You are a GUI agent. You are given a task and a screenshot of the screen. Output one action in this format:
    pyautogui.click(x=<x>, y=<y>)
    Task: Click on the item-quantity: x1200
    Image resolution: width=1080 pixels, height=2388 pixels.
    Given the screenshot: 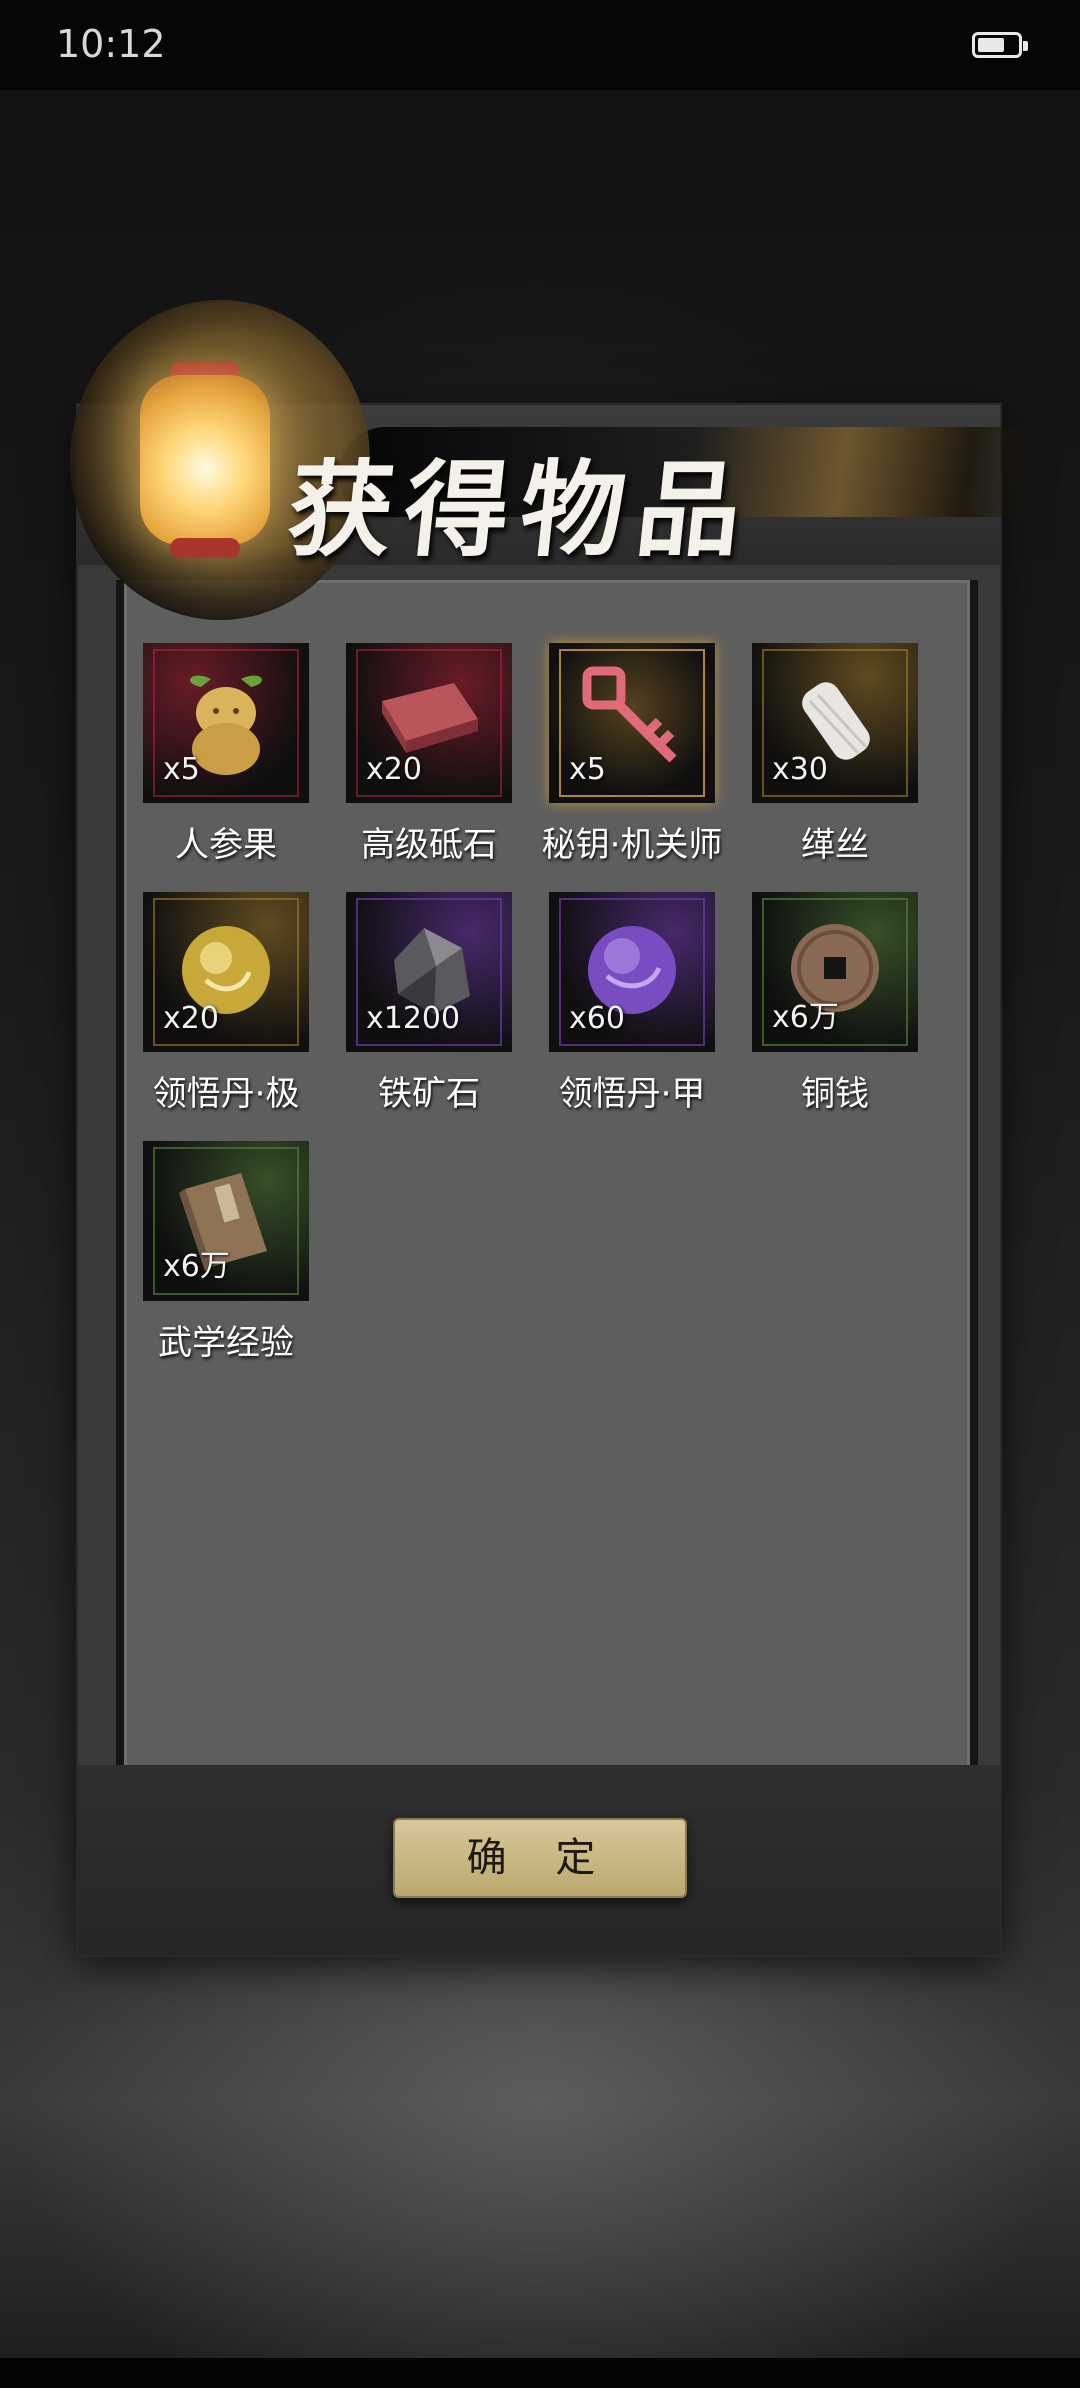 What is the action you would take?
    pyautogui.click(x=413, y=1018)
    